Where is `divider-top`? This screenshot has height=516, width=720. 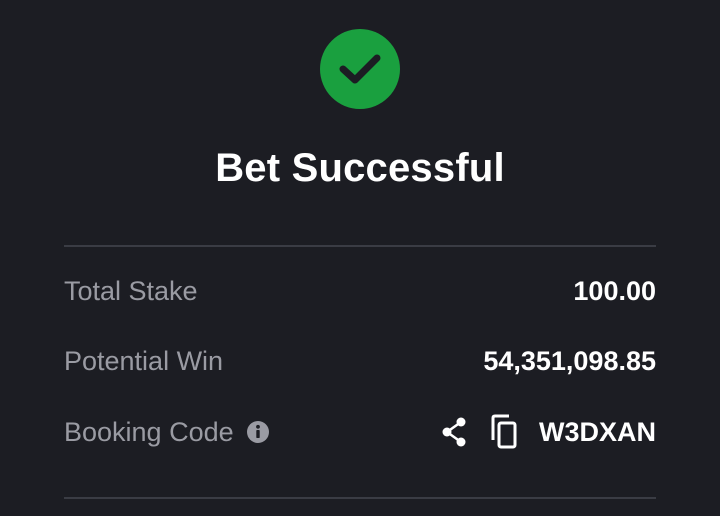 divider-top is located at coordinates (360, 246).